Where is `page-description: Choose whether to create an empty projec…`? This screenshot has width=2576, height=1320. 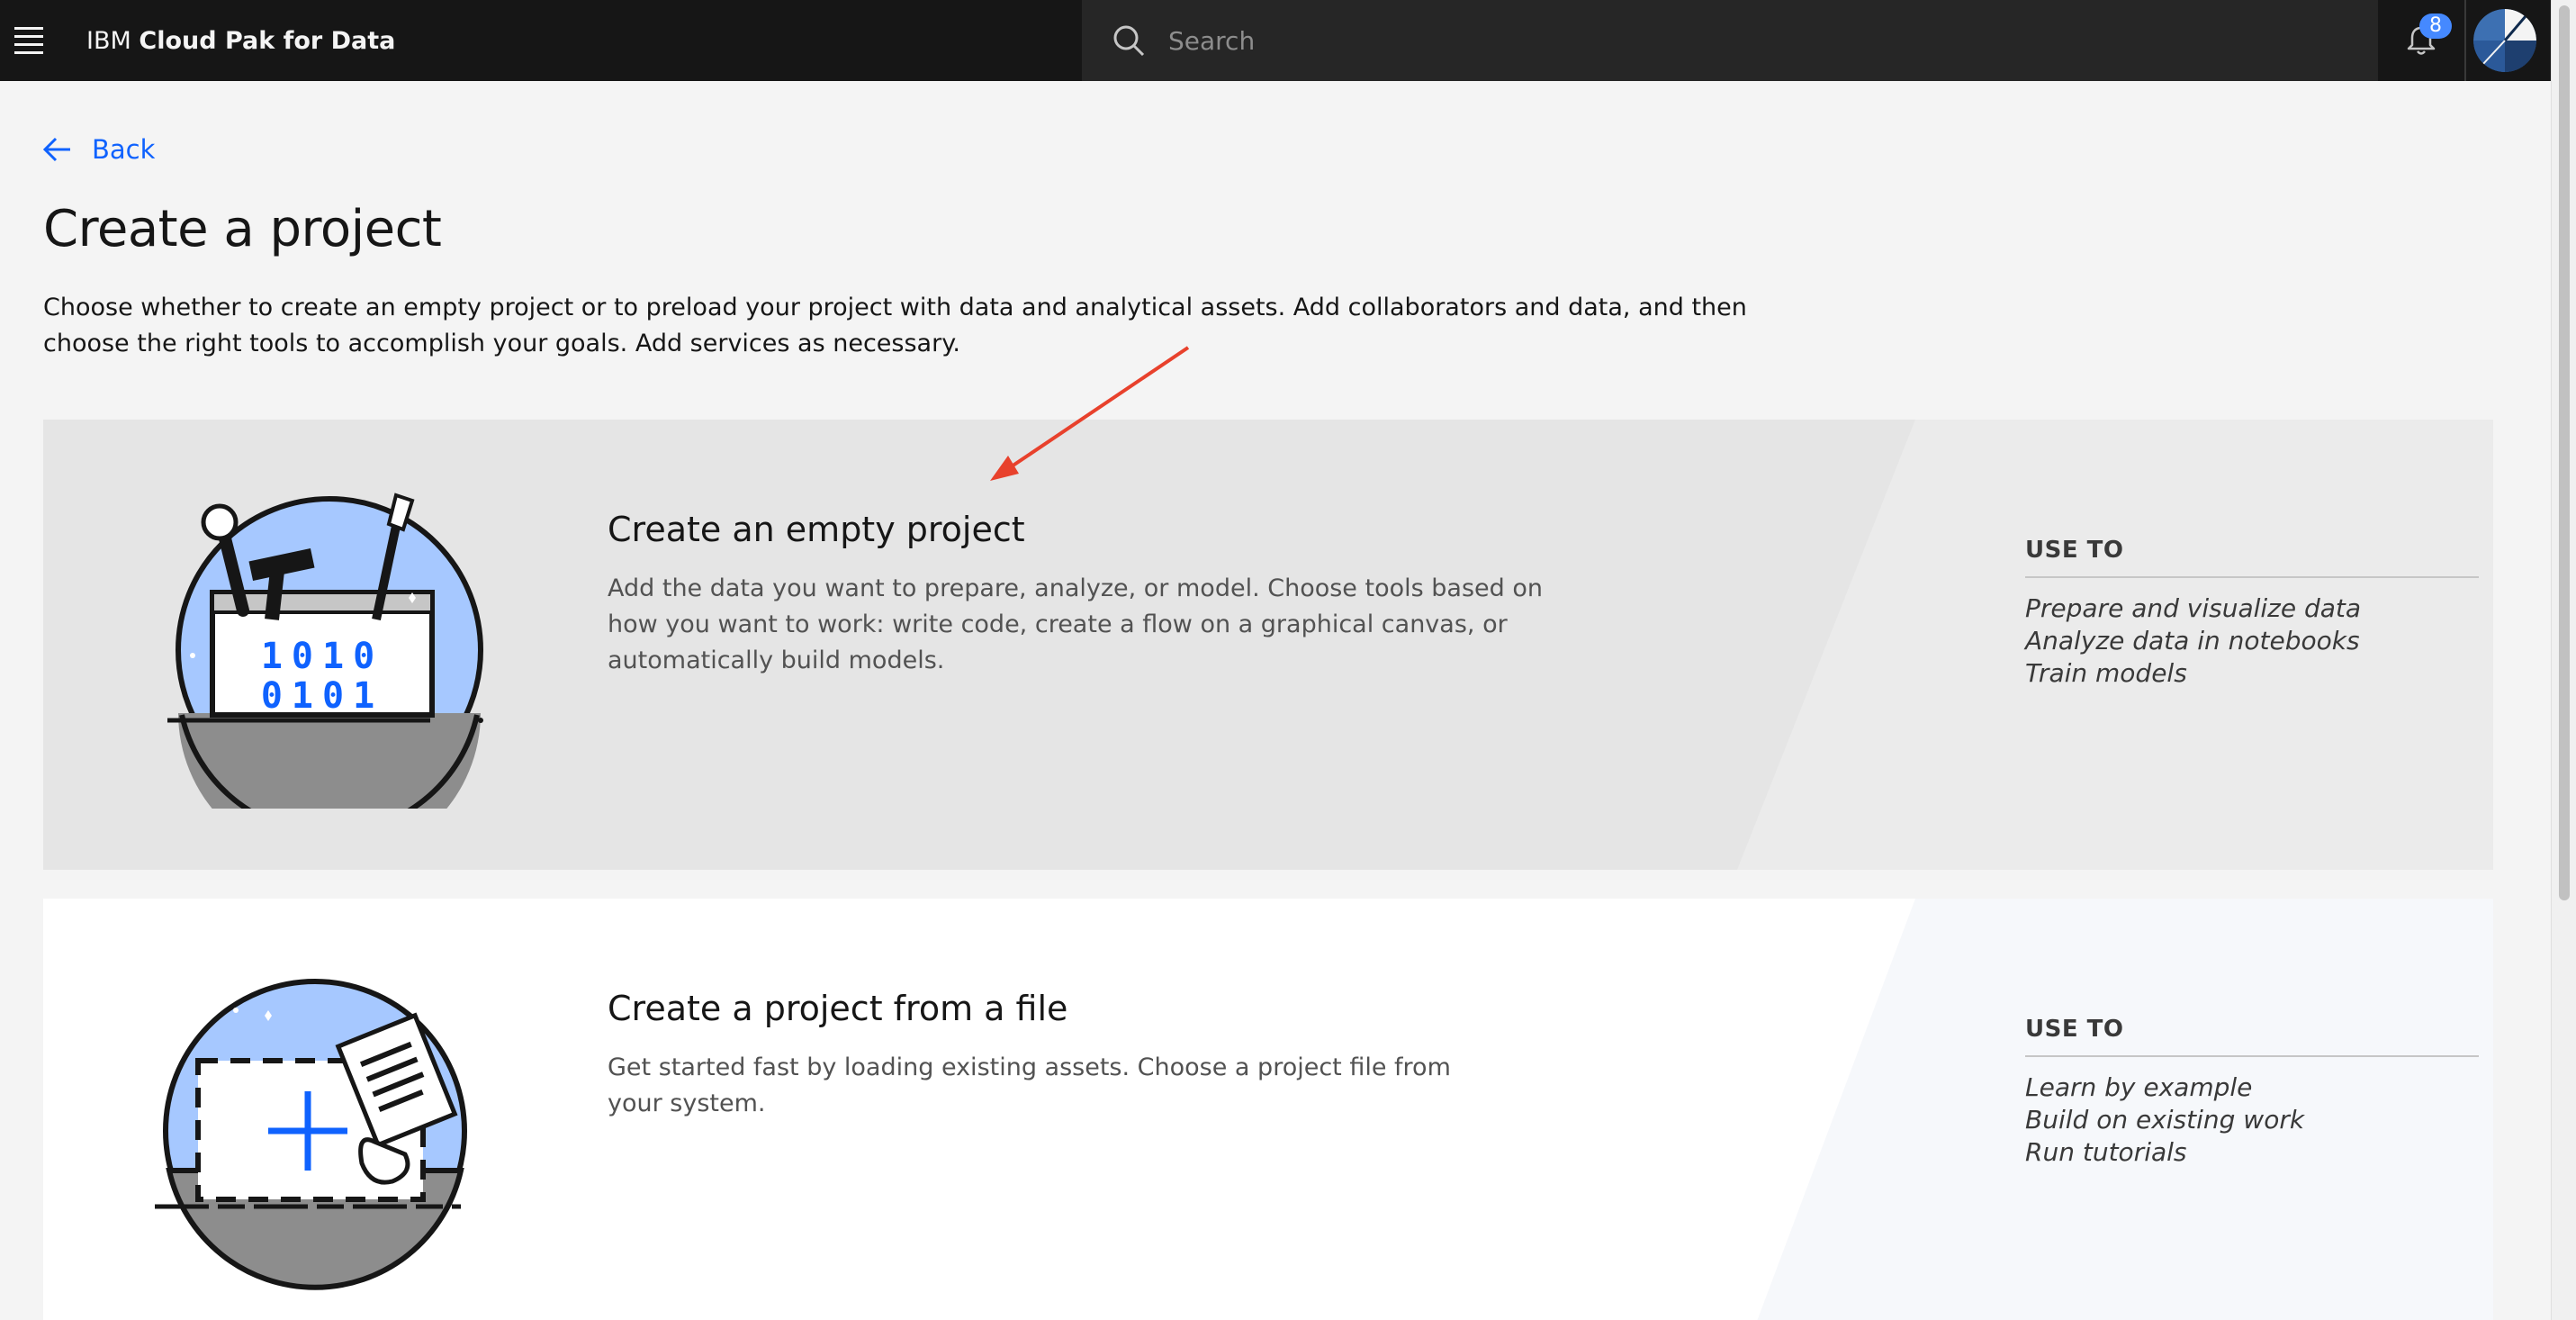 page-description: Choose whether to create an empty projec… is located at coordinates (895, 325).